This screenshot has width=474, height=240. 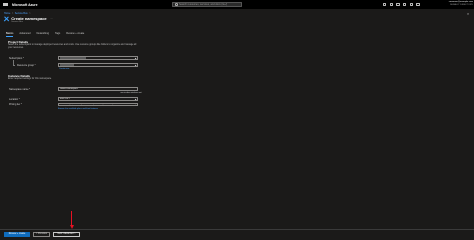 I want to click on brand-name: Microsoft Azure, so click(x=25, y=5).